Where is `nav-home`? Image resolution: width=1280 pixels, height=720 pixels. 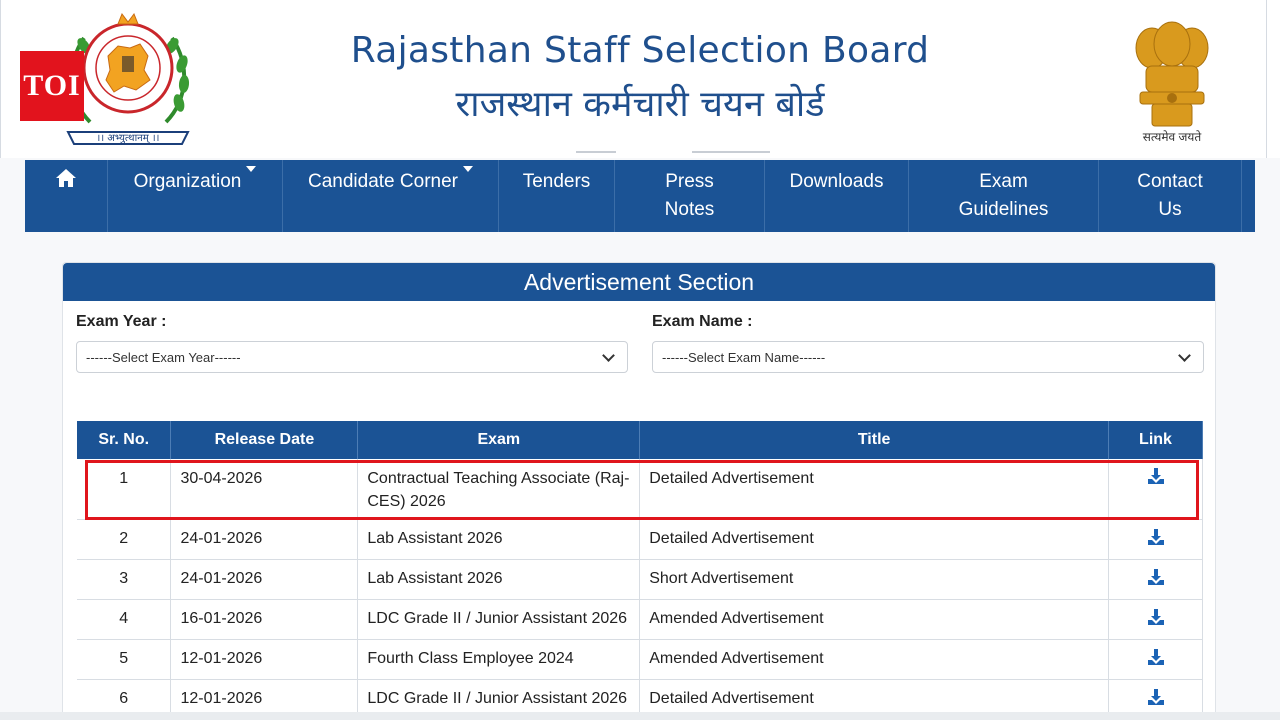
nav-home is located at coordinates (66, 196).